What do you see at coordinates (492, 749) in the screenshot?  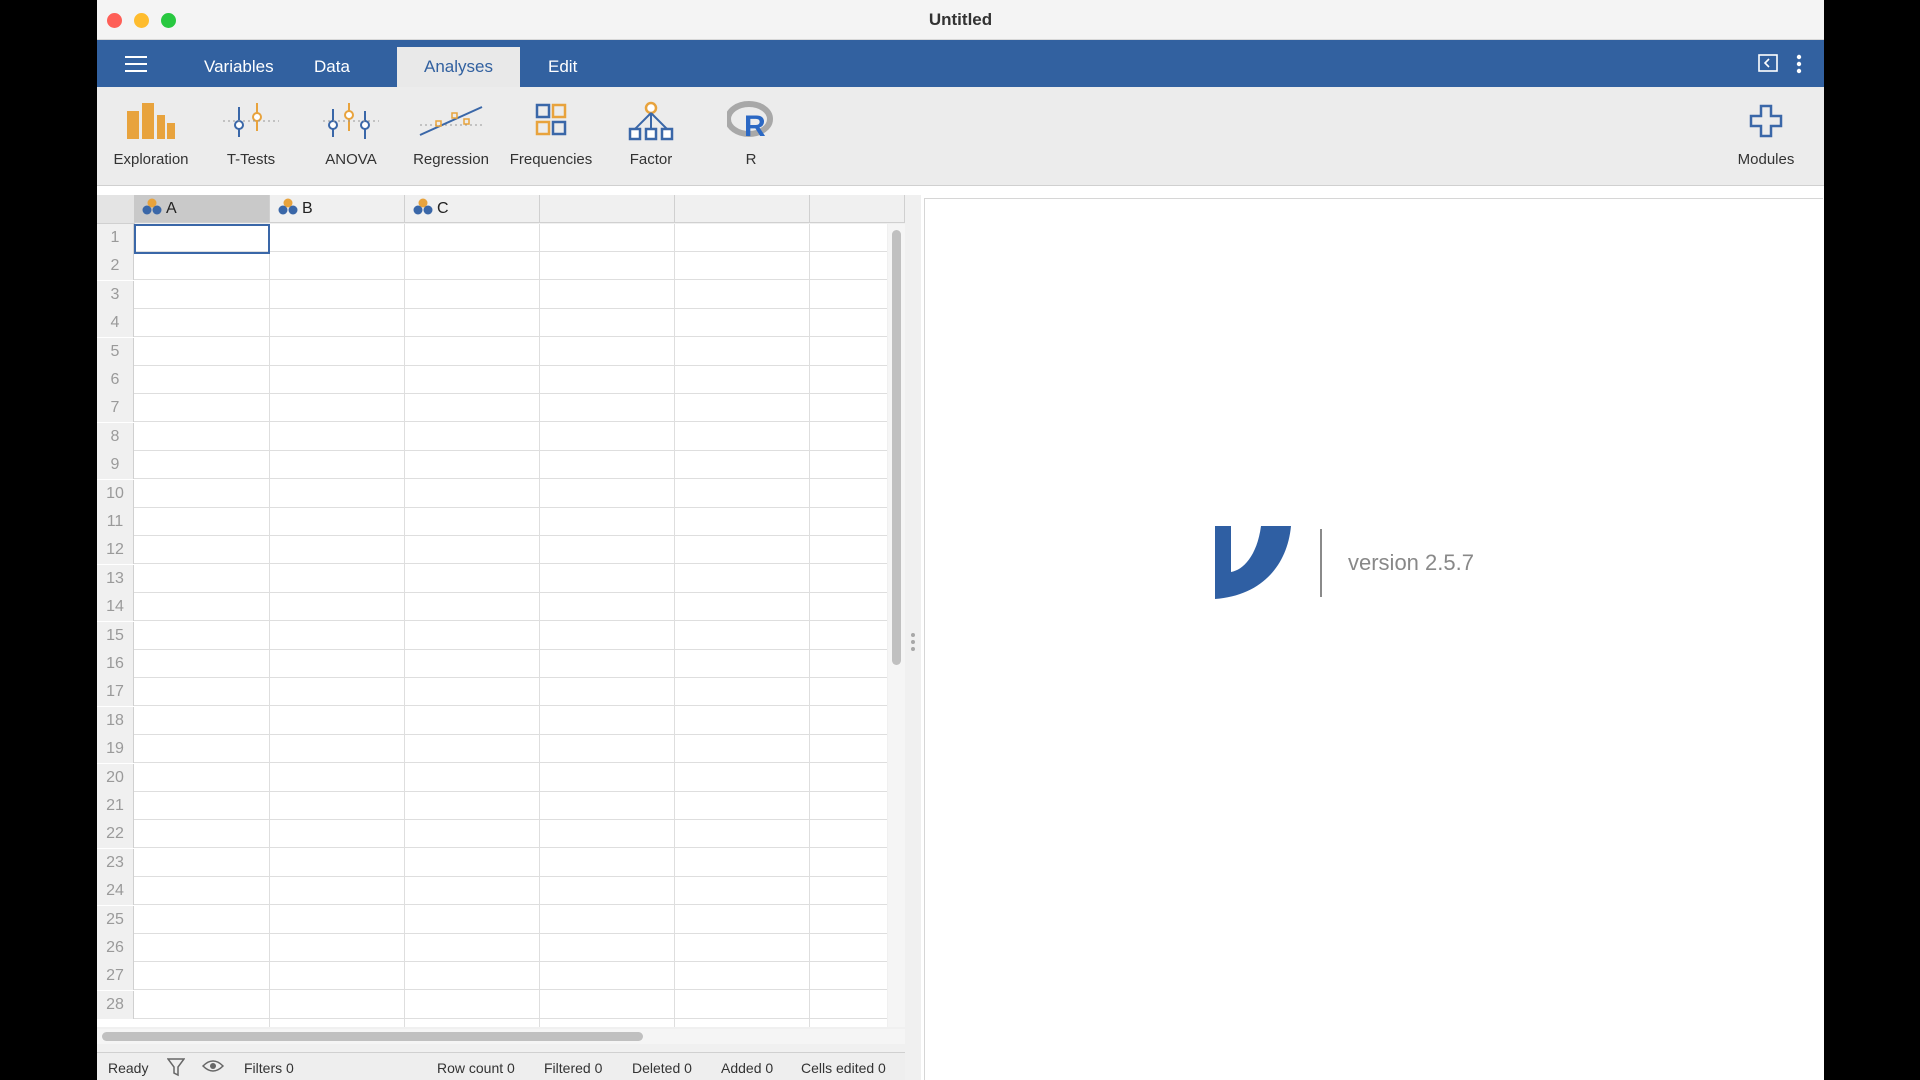 I see `table-row: 19` at bounding box center [492, 749].